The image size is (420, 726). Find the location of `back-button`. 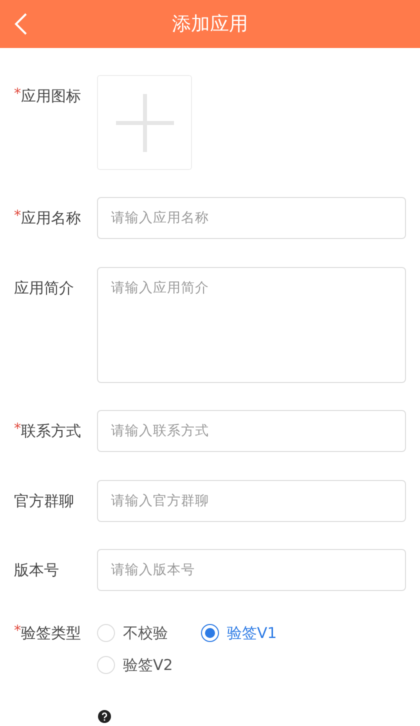

back-button is located at coordinates (21, 24).